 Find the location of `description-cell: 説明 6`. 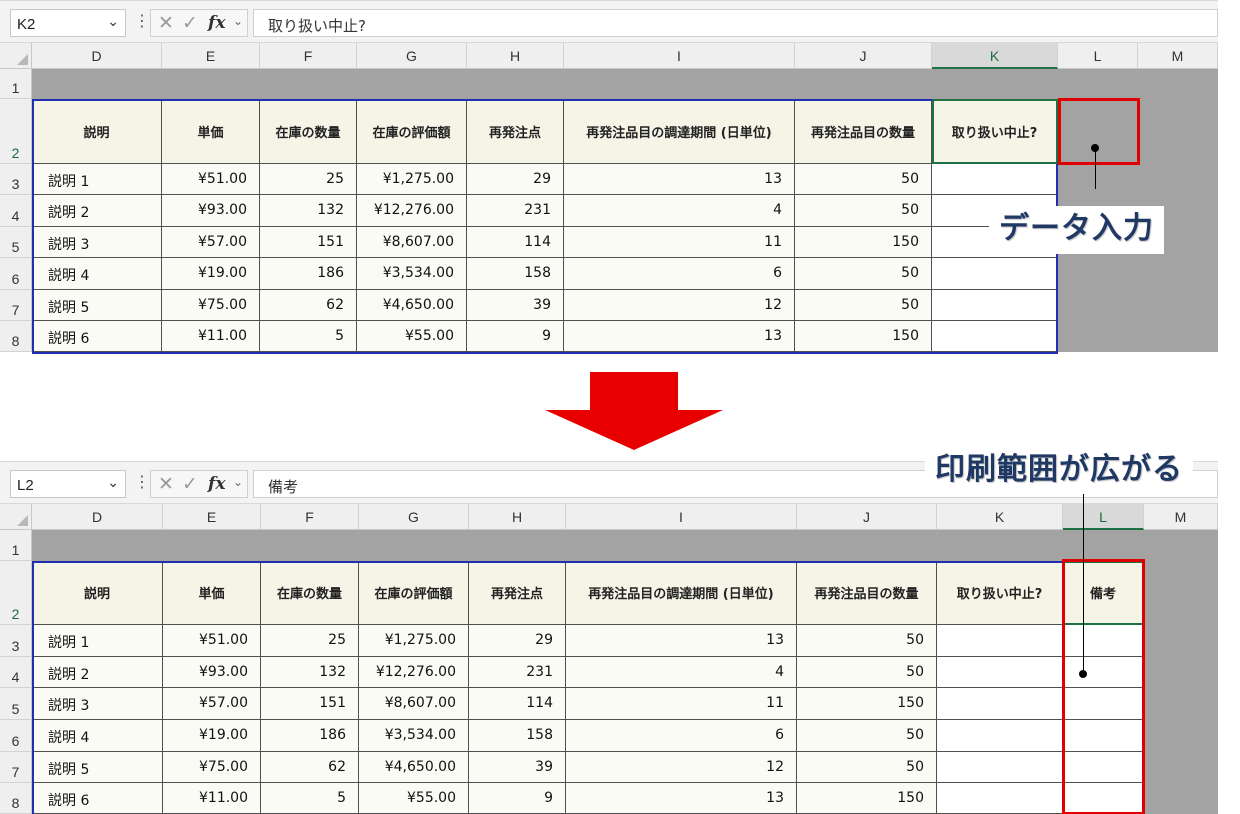

description-cell: 説明 6 is located at coordinates (97, 336).